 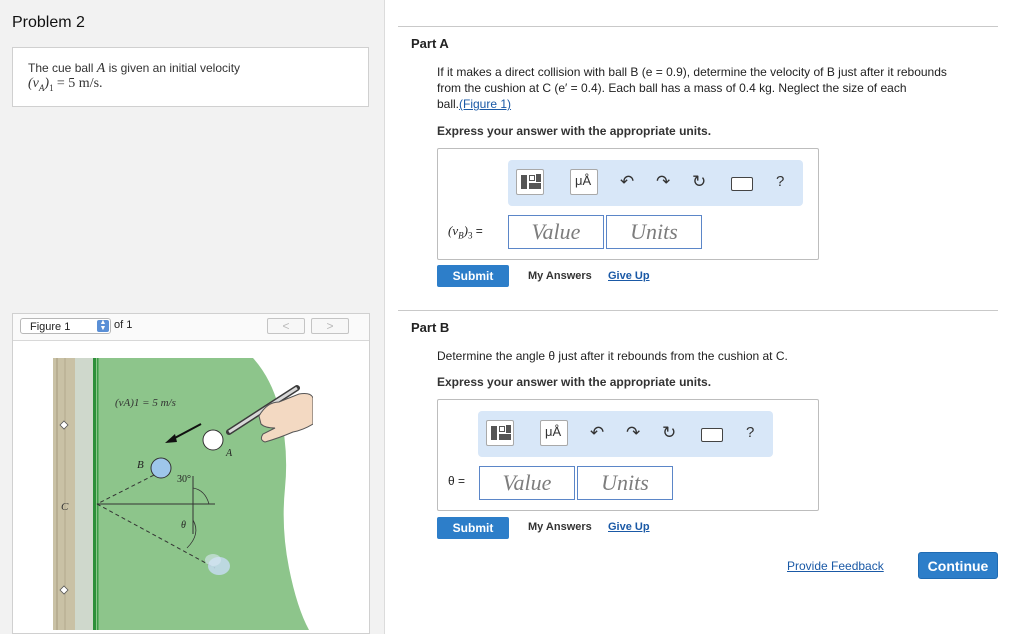 I want to click on part-b-value-input: Value, so click(x=527, y=483).